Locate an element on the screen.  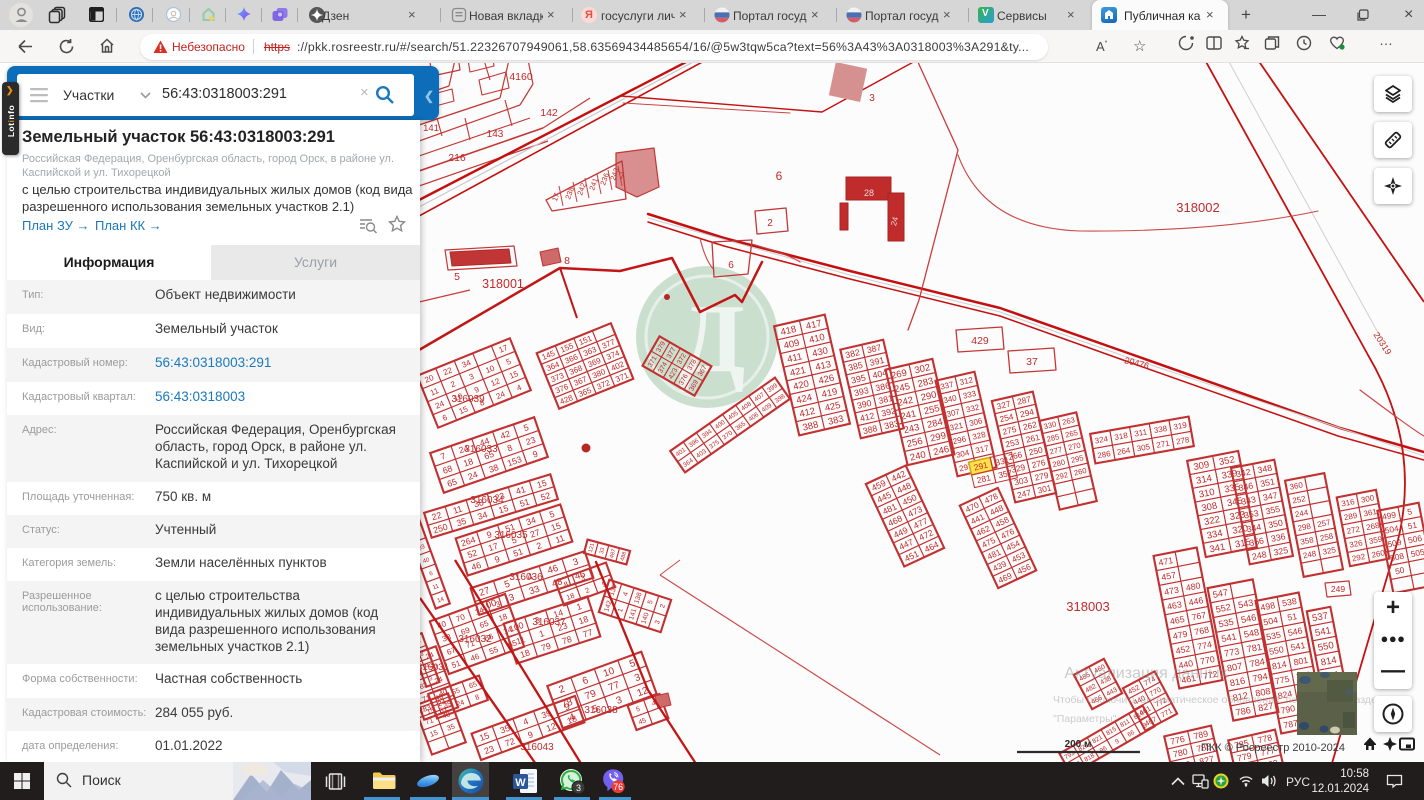
svg-text: 37 is located at coordinates (1032, 362).